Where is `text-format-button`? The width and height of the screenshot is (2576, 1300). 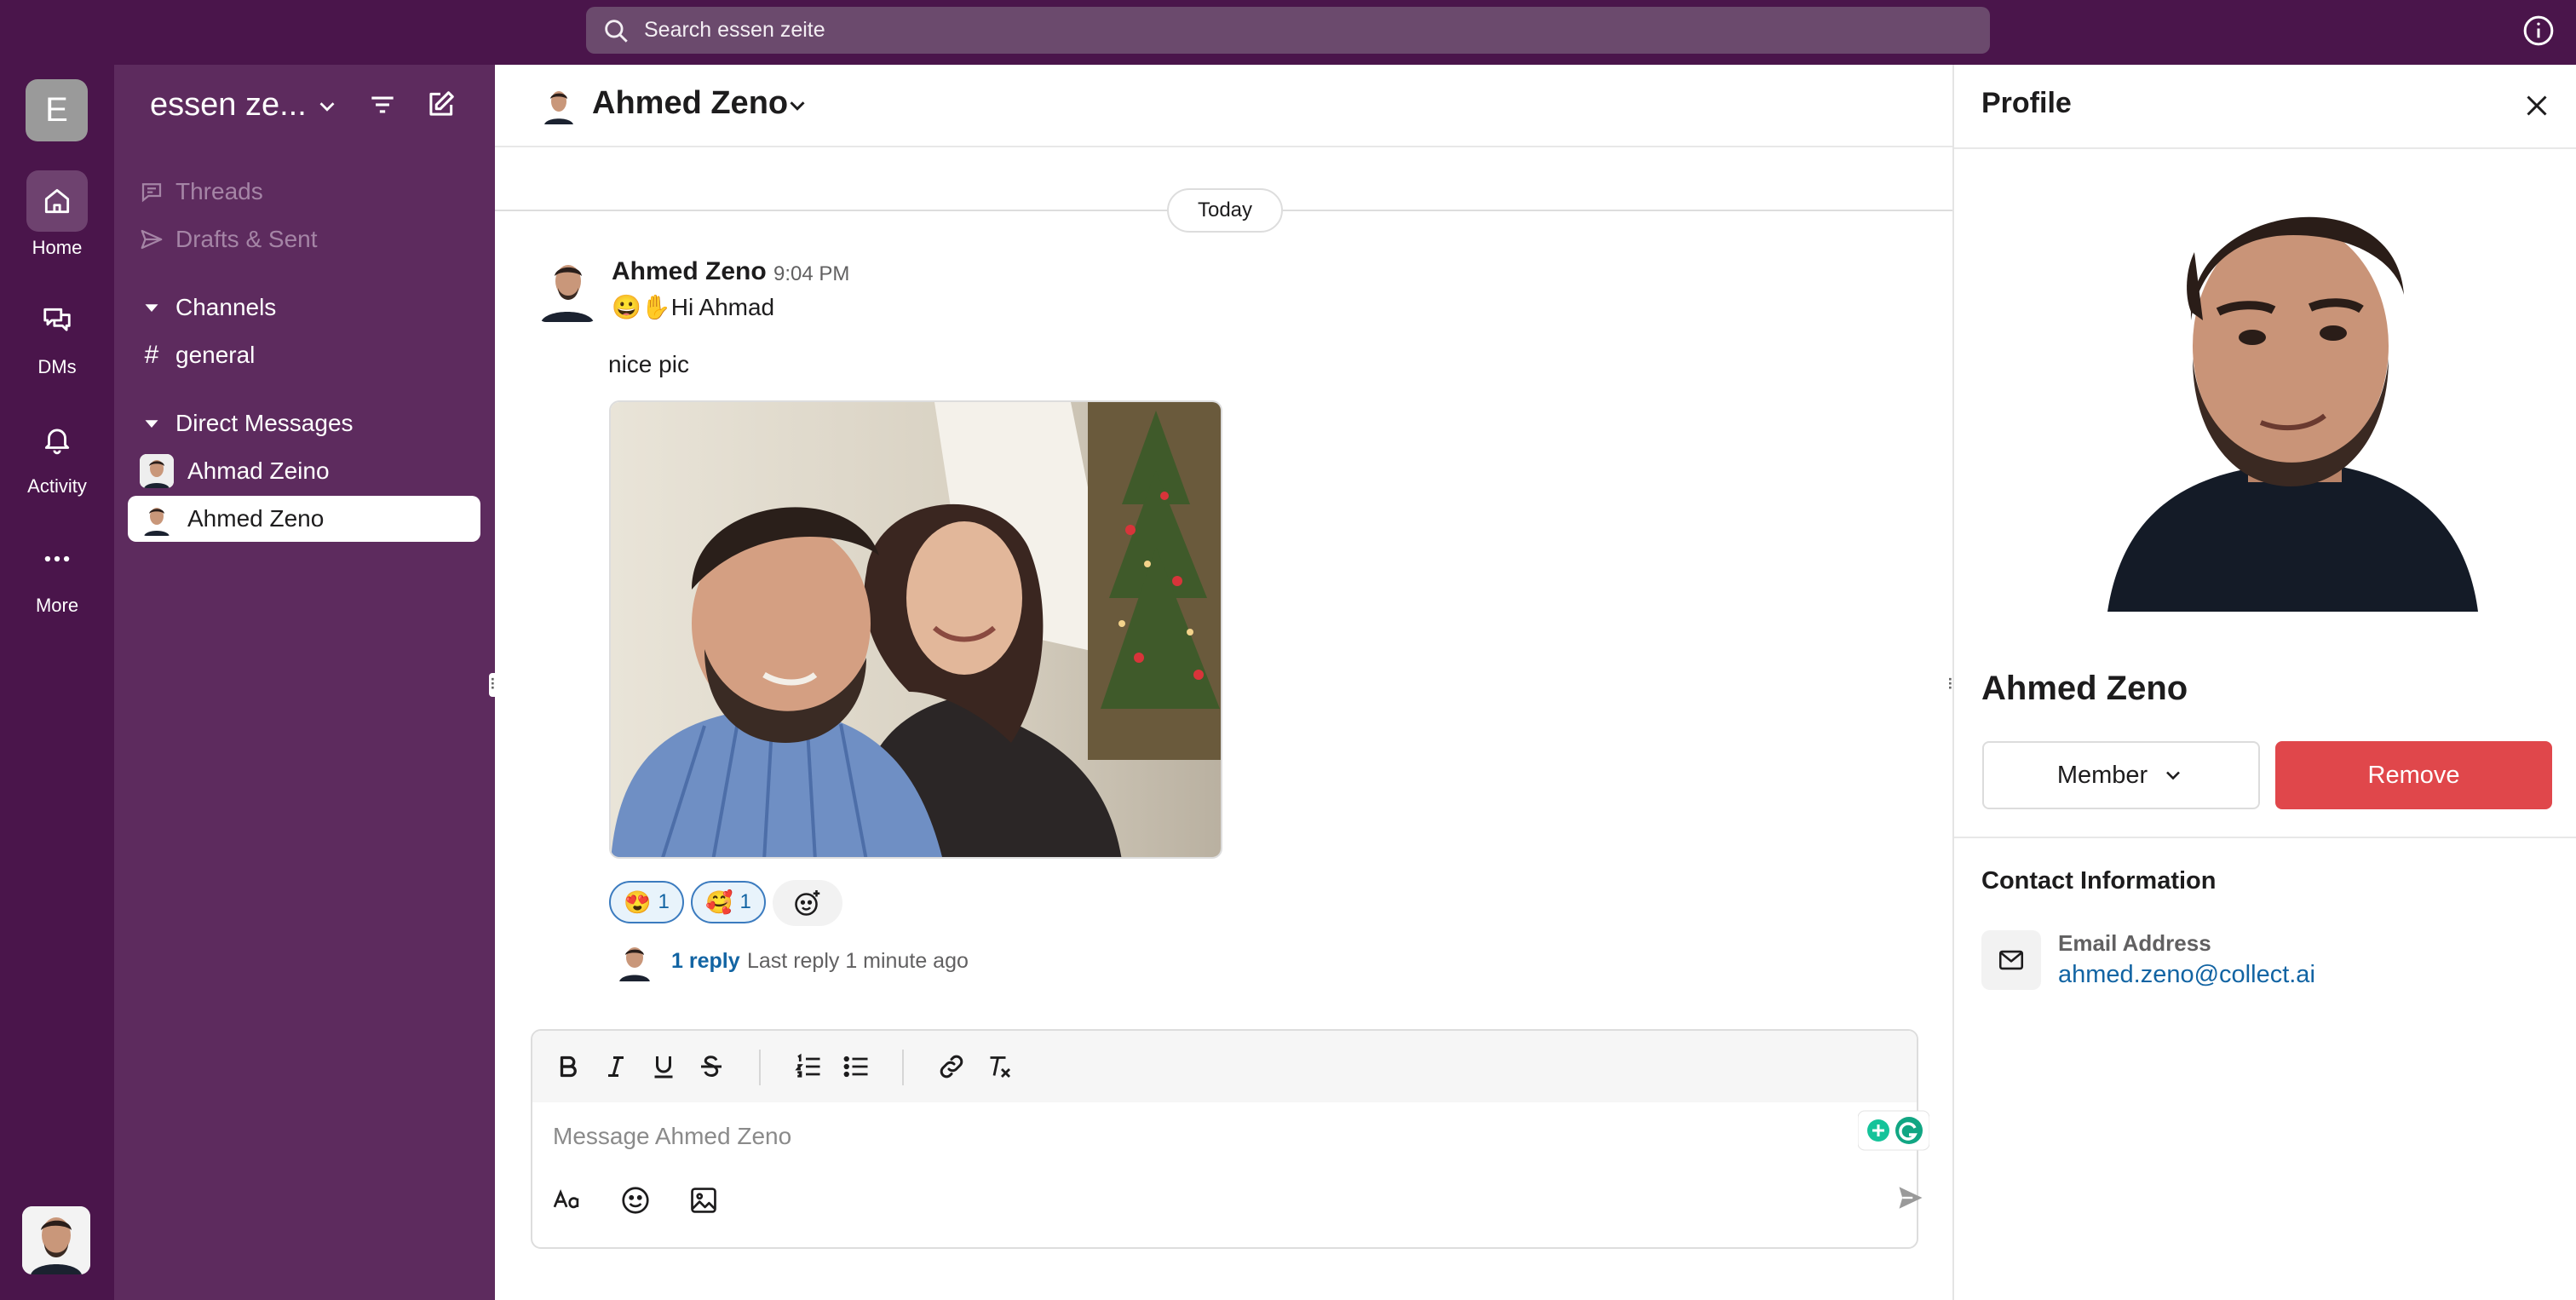
text-format-button is located at coordinates (568, 1200).